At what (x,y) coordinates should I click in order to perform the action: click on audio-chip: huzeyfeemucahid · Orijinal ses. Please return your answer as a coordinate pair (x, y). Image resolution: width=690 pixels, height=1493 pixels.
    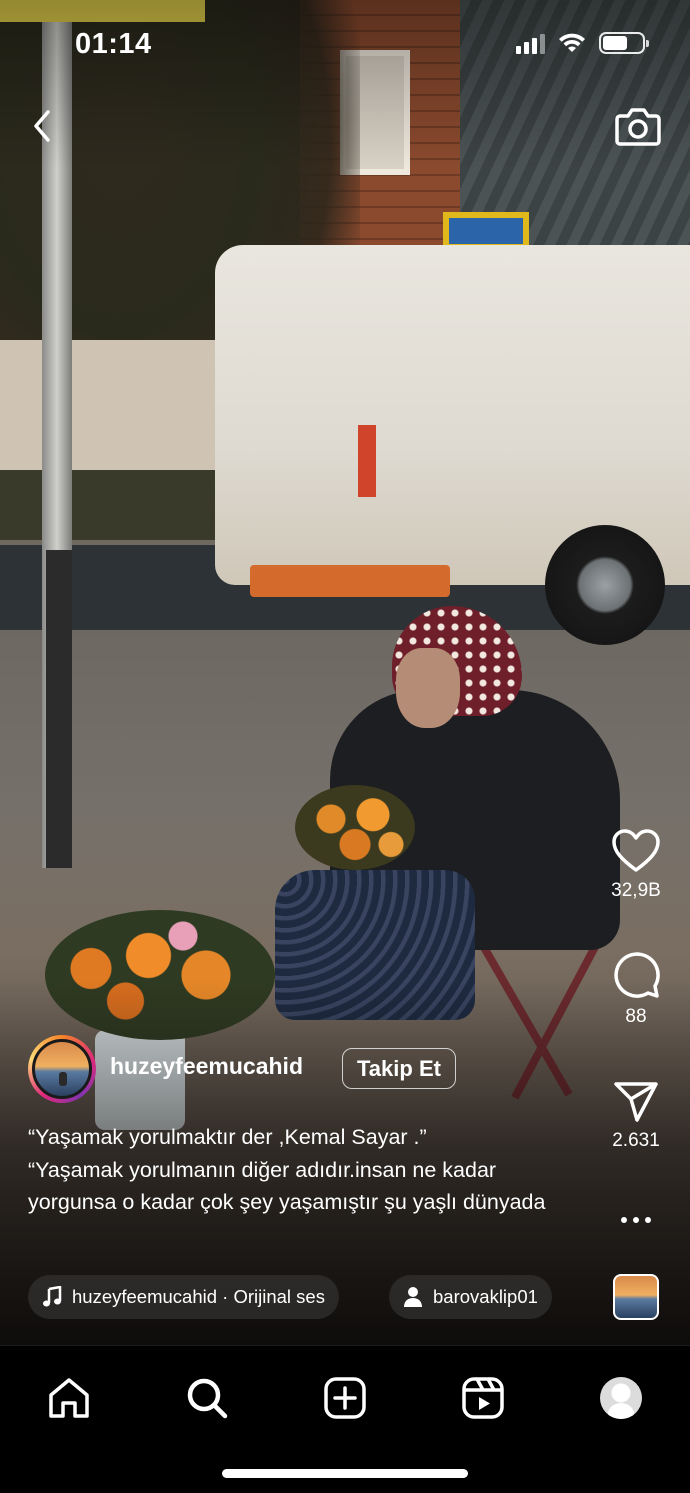
    Looking at the image, I should click on (183, 1297).